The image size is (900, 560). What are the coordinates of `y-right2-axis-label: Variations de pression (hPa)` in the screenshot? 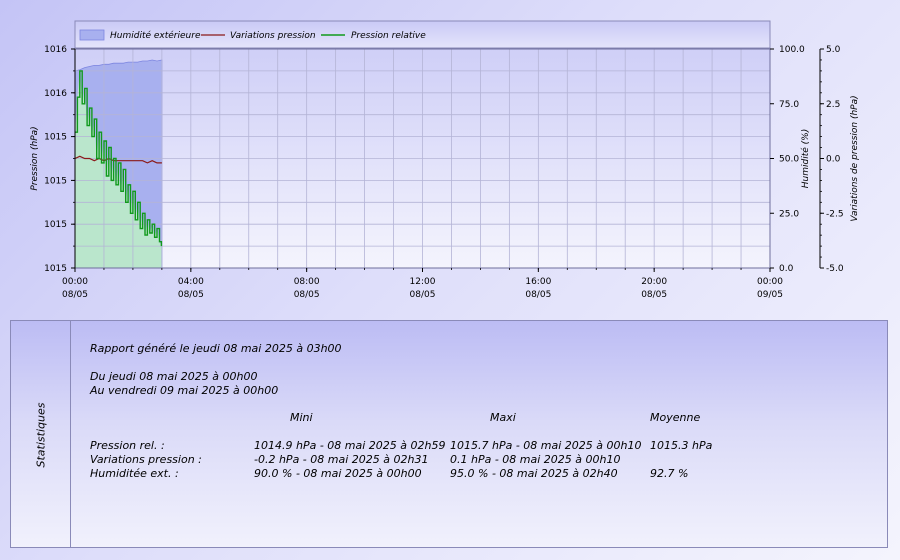 It's located at (855, 158).